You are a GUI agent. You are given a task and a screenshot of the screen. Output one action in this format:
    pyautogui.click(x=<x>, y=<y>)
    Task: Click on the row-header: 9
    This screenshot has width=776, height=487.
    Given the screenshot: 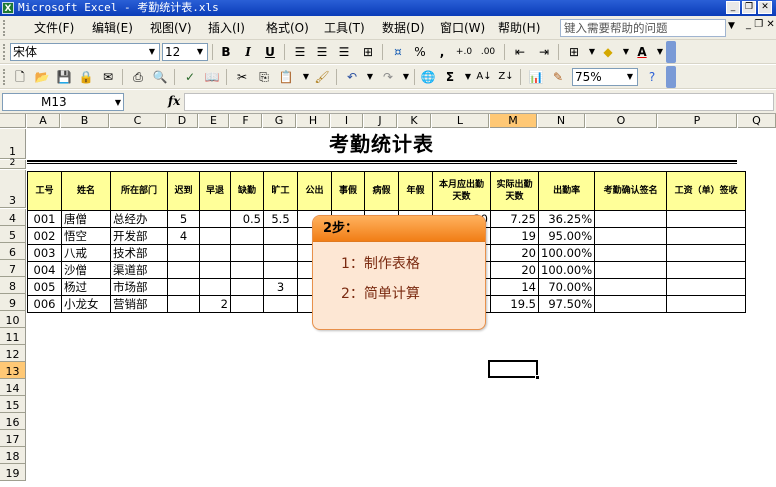 What is the action you would take?
    pyautogui.click(x=13, y=302)
    